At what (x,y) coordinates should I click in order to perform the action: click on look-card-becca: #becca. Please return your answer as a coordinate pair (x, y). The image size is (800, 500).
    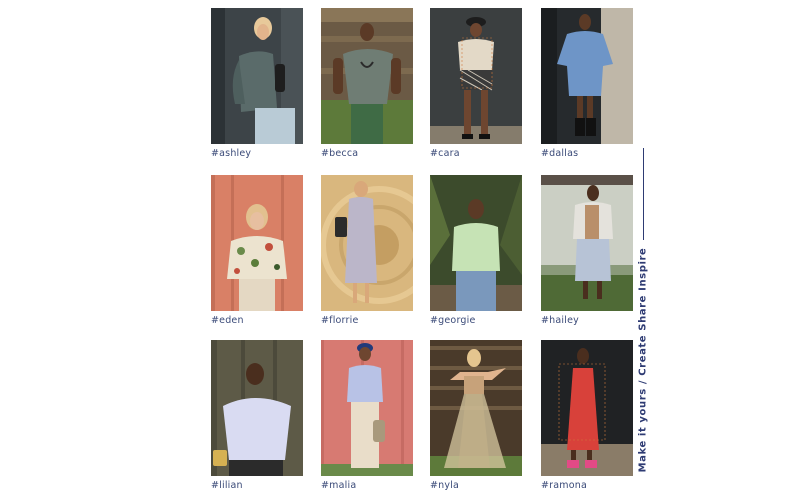
    Looking at the image, I should click on (367, 83).